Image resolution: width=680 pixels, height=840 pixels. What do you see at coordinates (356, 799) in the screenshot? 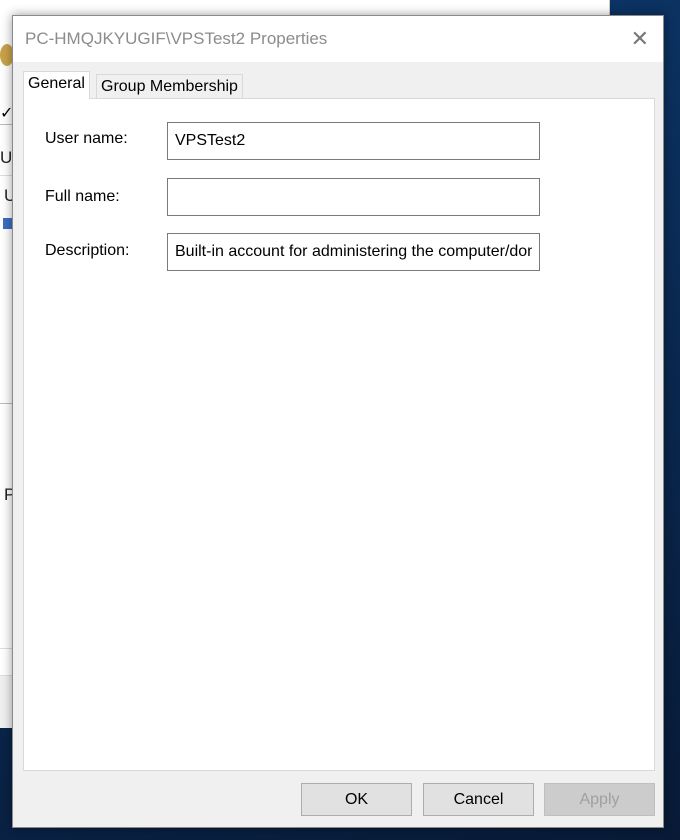
I see `ok-button: OK` at bounding box center [356, 799].